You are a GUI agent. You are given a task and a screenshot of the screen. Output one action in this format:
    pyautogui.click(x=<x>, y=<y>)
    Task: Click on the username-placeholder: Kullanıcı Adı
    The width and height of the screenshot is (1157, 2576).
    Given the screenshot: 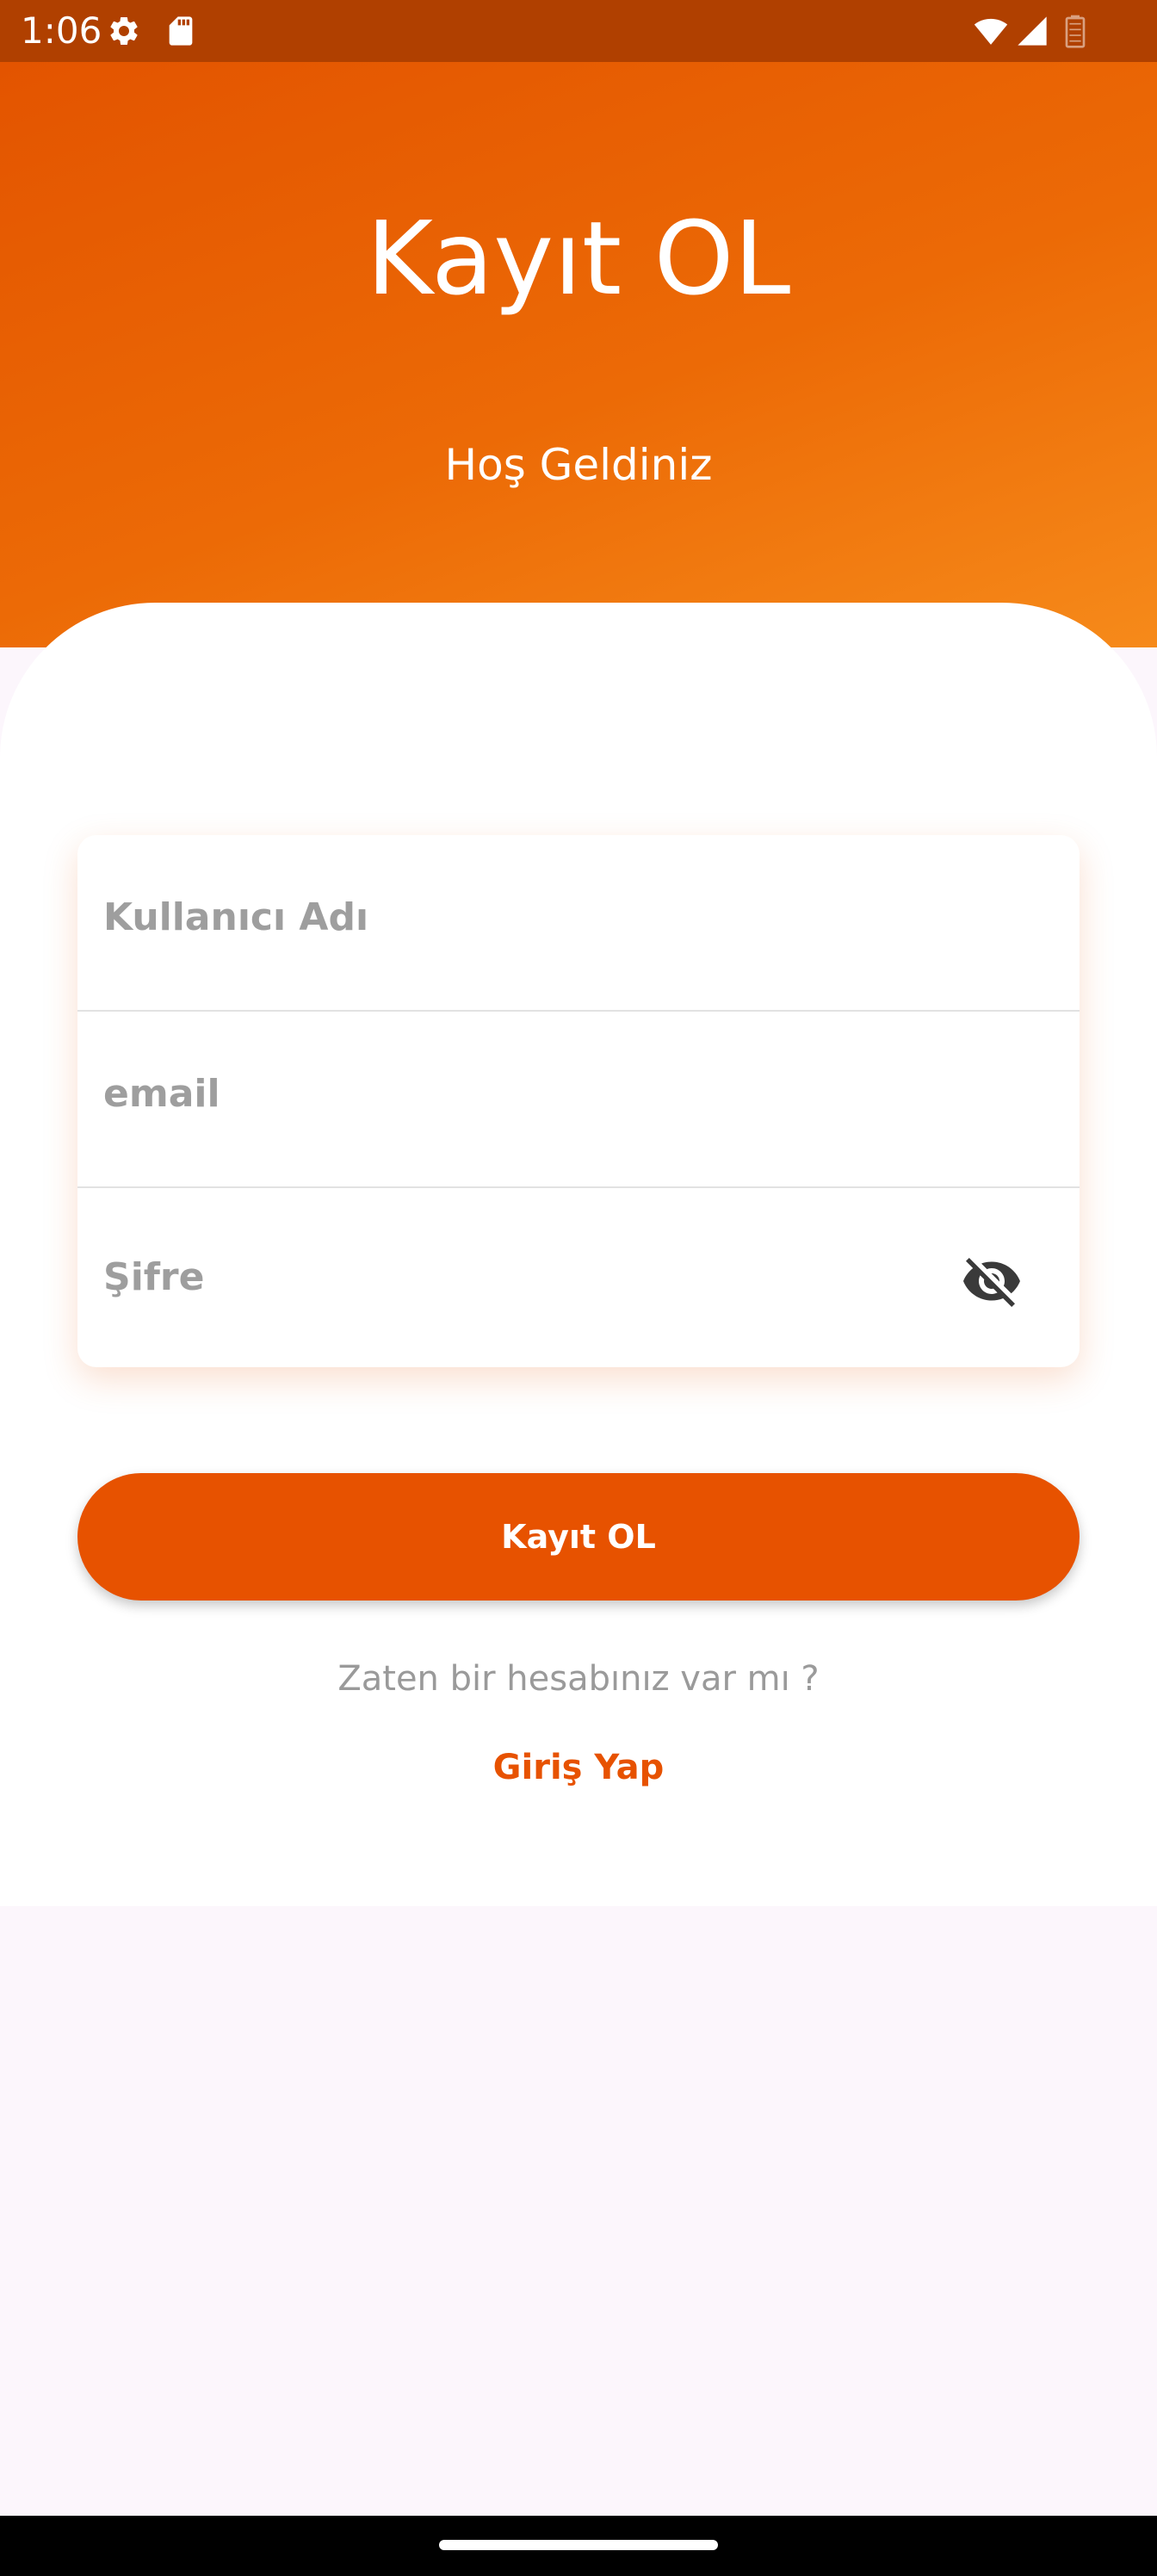 What is the action you would take?
    pyautogui.click(x=236, y=917)
    